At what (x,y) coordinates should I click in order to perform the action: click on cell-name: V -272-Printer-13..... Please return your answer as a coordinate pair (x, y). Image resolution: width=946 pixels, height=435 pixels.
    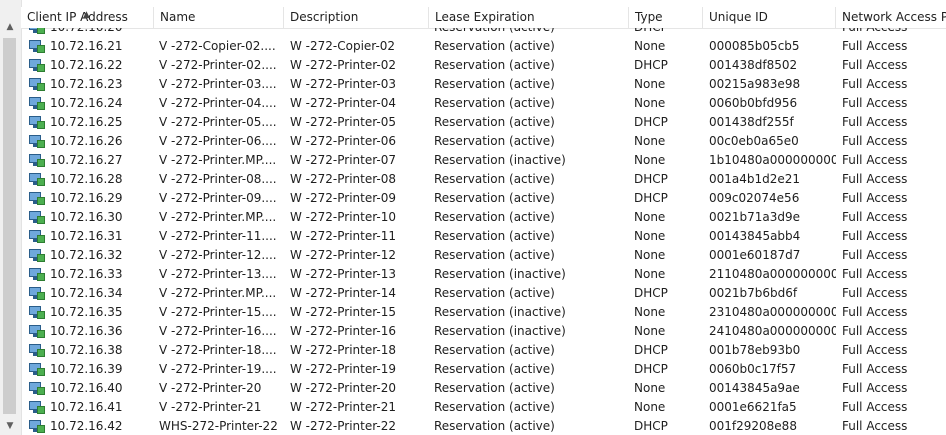
    Looking at the image, I should click on (218, 274).